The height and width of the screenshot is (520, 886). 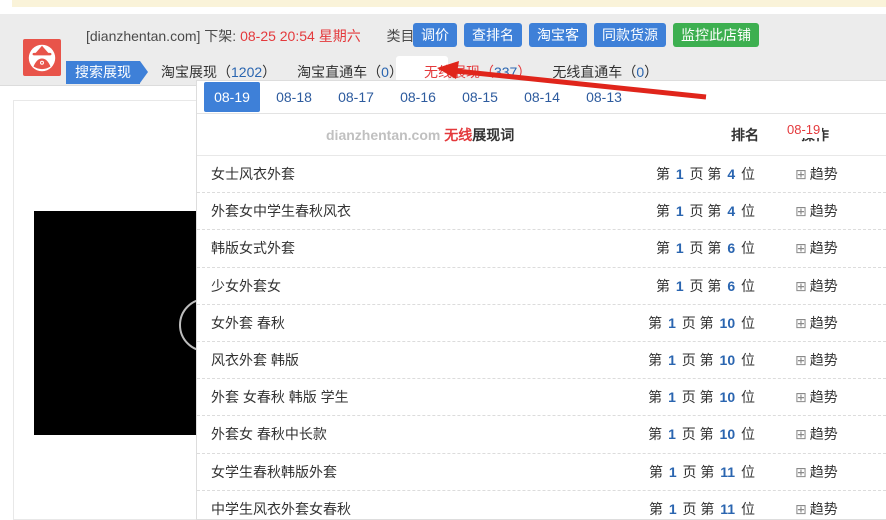 I want to click on tab-search-exposure-label: 搜索展现, so click(x=103, y=71).